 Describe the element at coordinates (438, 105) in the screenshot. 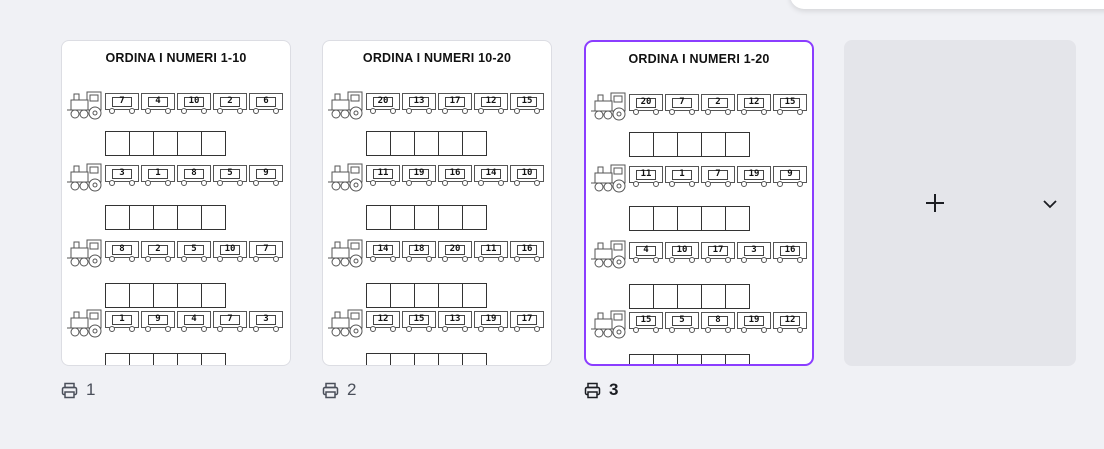

I see `train-row: 20 13 17 12 15` at that location.